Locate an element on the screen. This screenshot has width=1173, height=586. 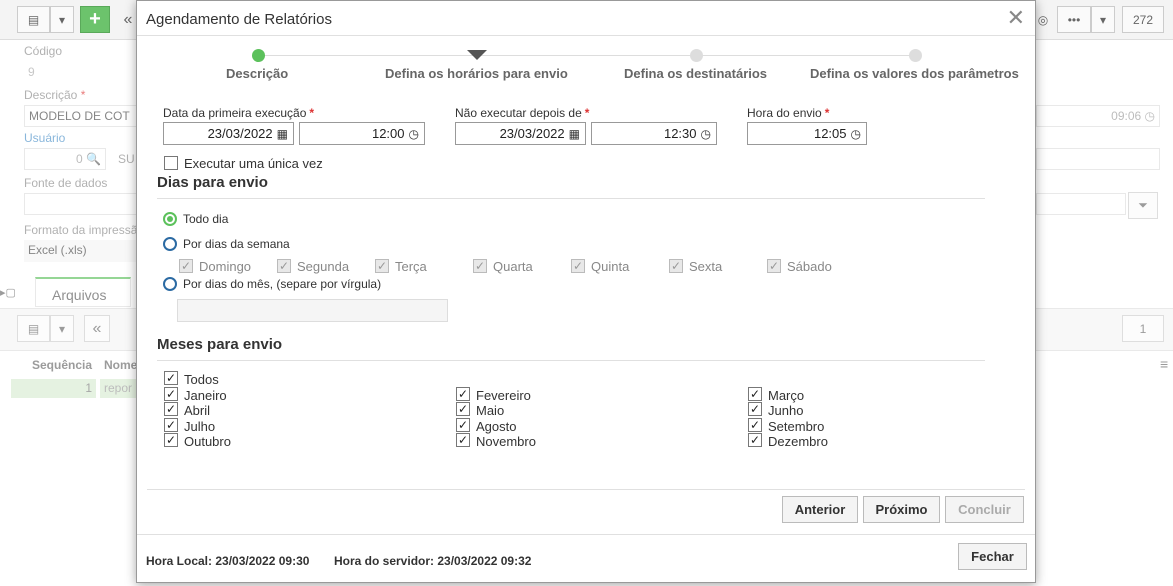
days-section-title: Dias para envio is located at coordinates (212, 182).